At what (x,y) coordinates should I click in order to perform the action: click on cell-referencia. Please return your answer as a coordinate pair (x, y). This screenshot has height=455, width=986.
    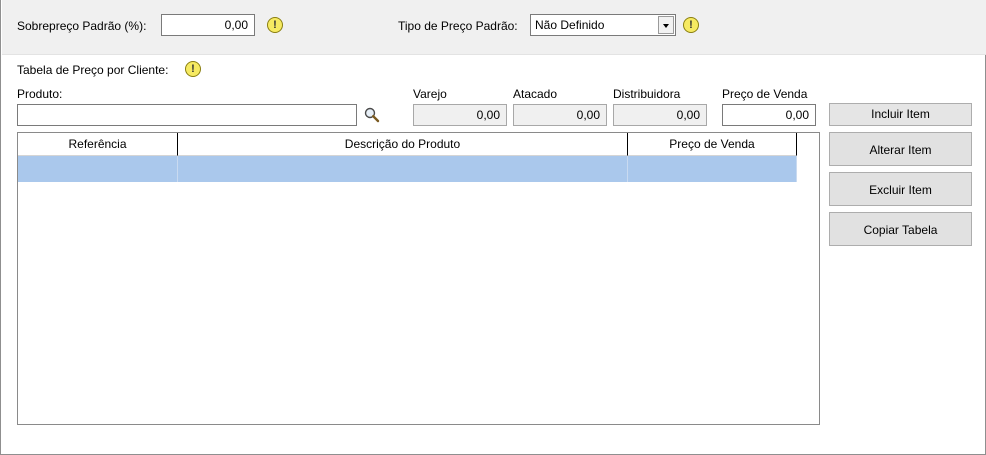
    Looking at the image, I should click on (98, 169).